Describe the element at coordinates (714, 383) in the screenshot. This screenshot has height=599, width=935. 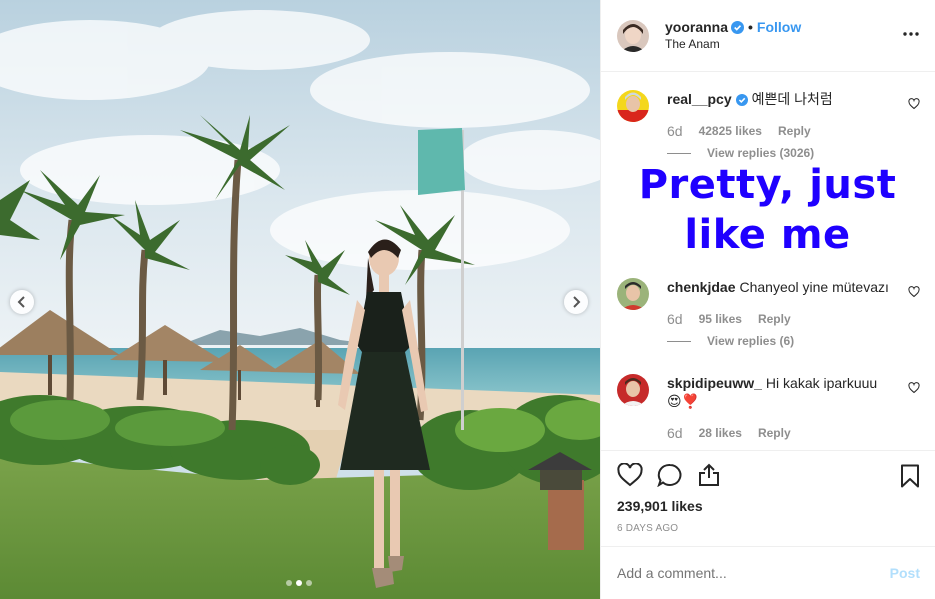
I see `comment-username: skpidipeuww_` at that location.